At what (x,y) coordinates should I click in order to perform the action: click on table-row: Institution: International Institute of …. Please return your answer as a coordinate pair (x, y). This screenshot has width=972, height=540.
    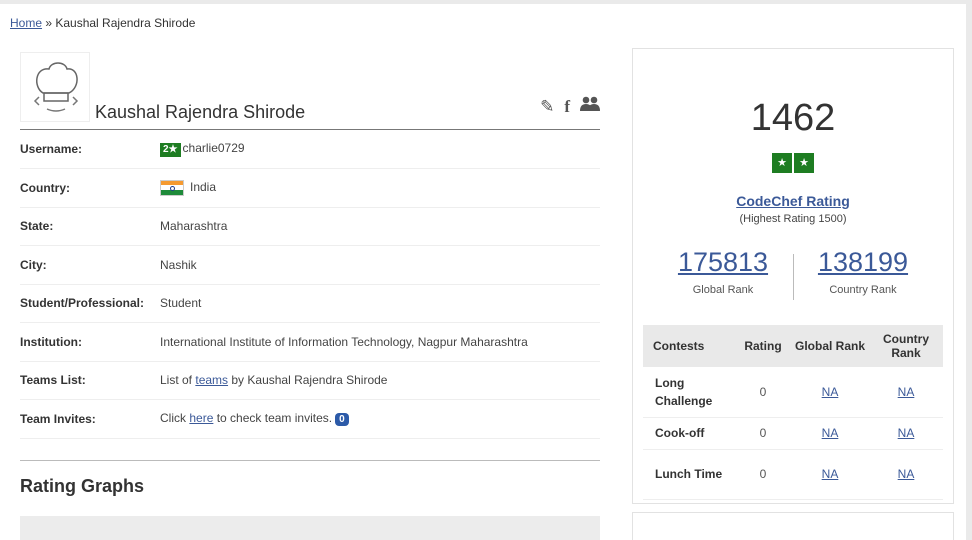
    Looking at the image, I should click on (310, 342).